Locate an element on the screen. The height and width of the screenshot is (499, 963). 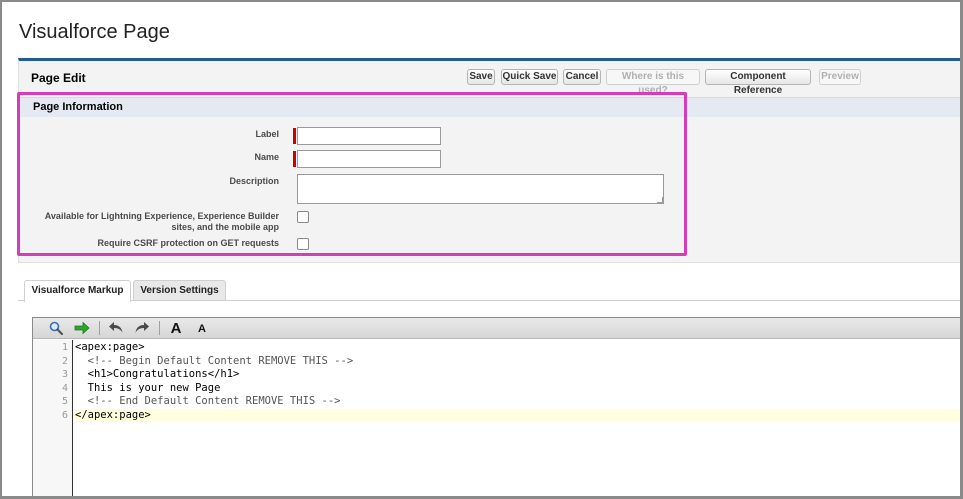
line-number: 6 is located at coordinates (64, 415).